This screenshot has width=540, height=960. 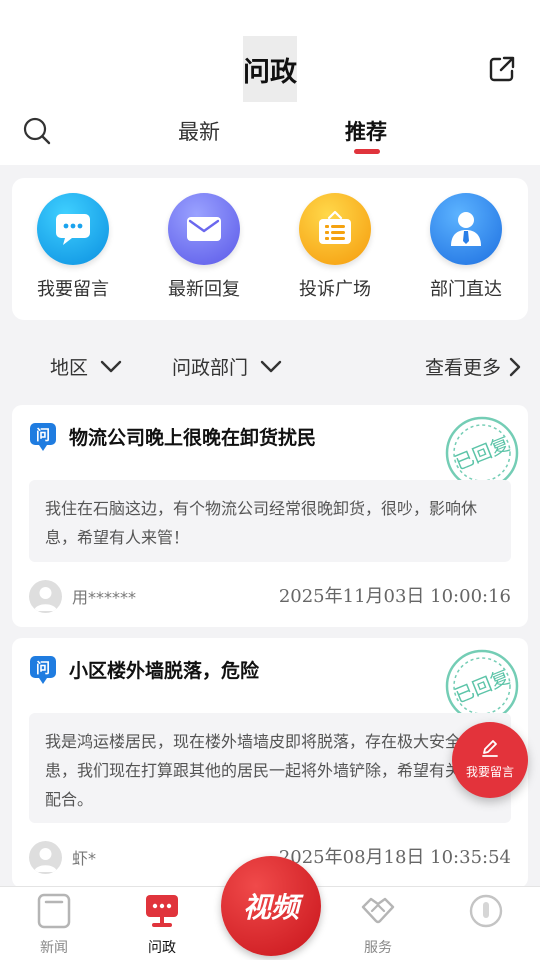 I want to click on region-filter-label: 地区, so click(x=69, y=368).